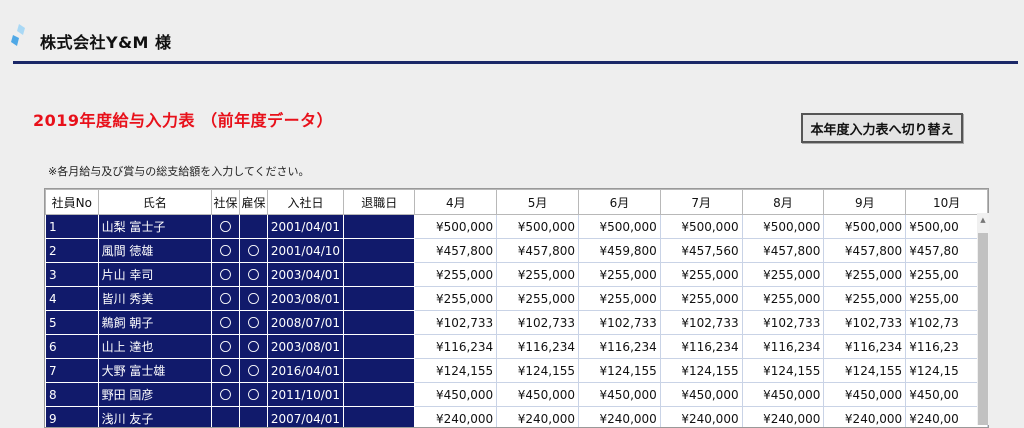 The height and width of the screenshot is (428, 1024). I want to click on hire-date-cell: 2016/04/01, so click(305, 371).